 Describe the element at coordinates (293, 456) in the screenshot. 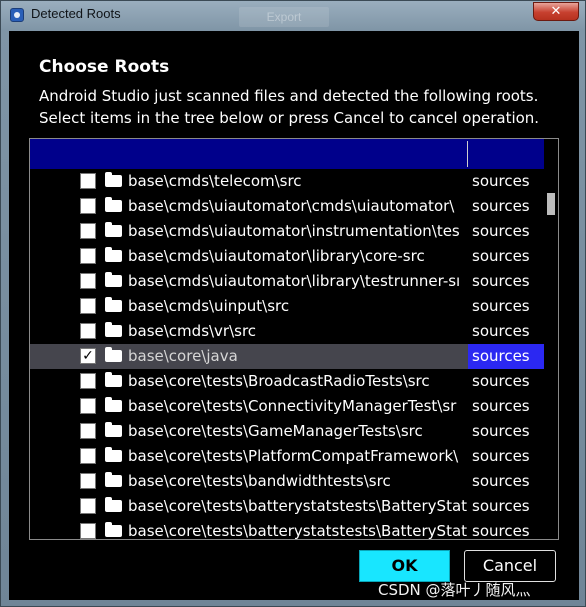

I see `root-path: base\core\tests\PlatformCompatFramework\` at that location.